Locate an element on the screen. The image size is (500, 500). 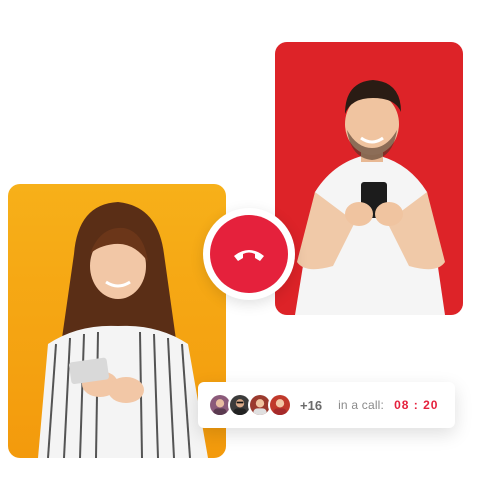
hangup-button-ring is located at coordinates (249, 254).